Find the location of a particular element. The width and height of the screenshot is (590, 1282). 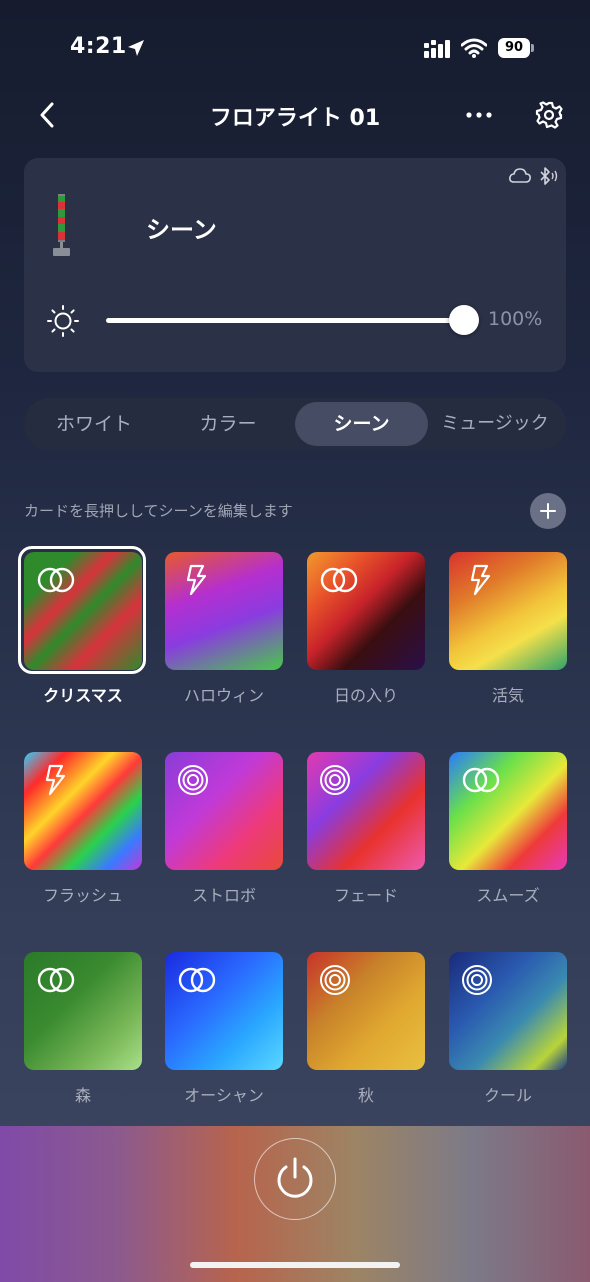

battery-level: 90 is located at coordinates (514, 48).